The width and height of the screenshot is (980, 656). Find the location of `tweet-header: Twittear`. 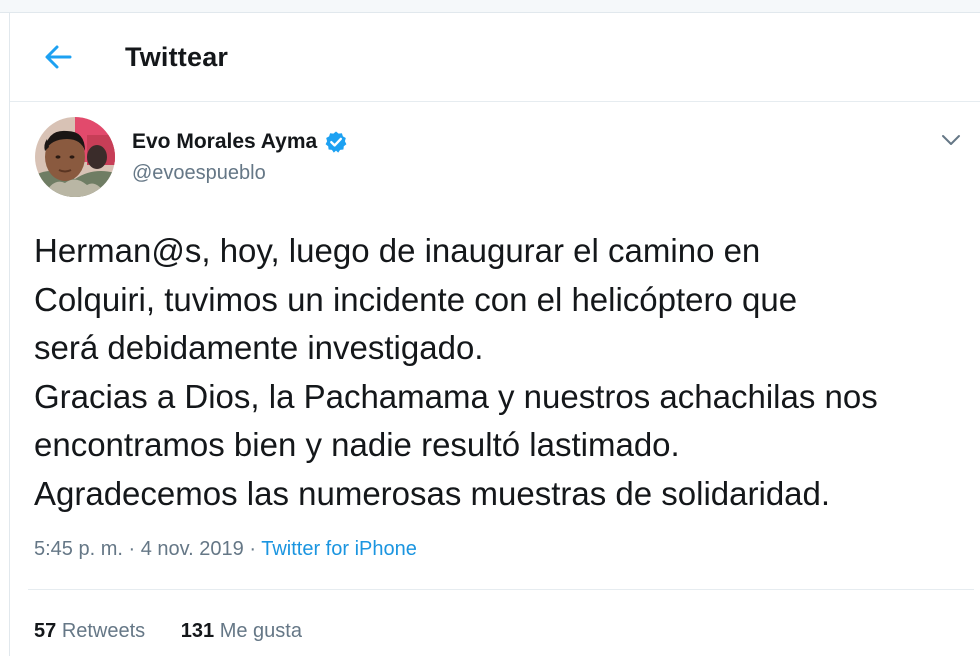

tweet-header: Twittear is located at coordinates (495, 57).